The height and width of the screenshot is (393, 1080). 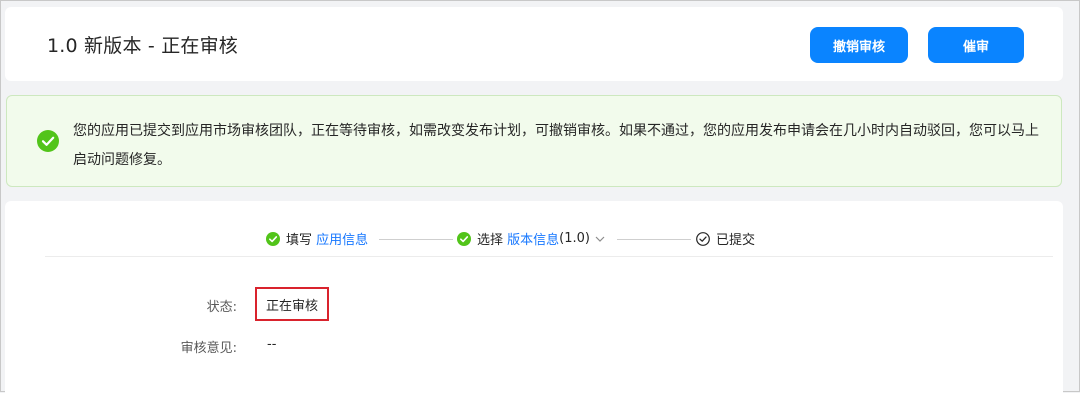 What do you see at coordinates (299, 240) in the screenshot?
I see `step-prefix: 填写` at bounding box center [299, 240].